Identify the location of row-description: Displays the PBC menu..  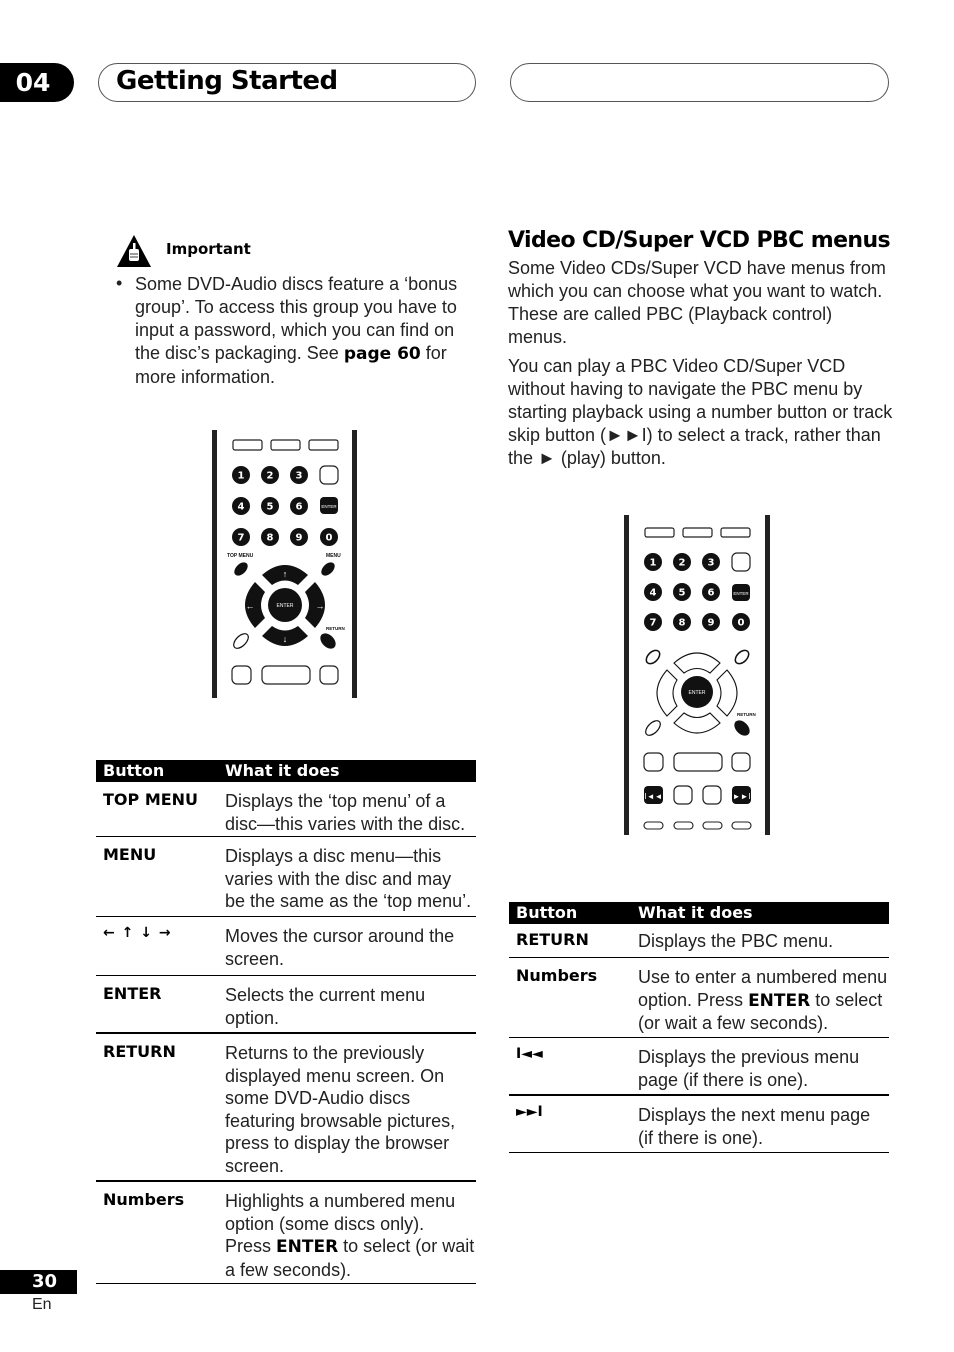
(736, 941).